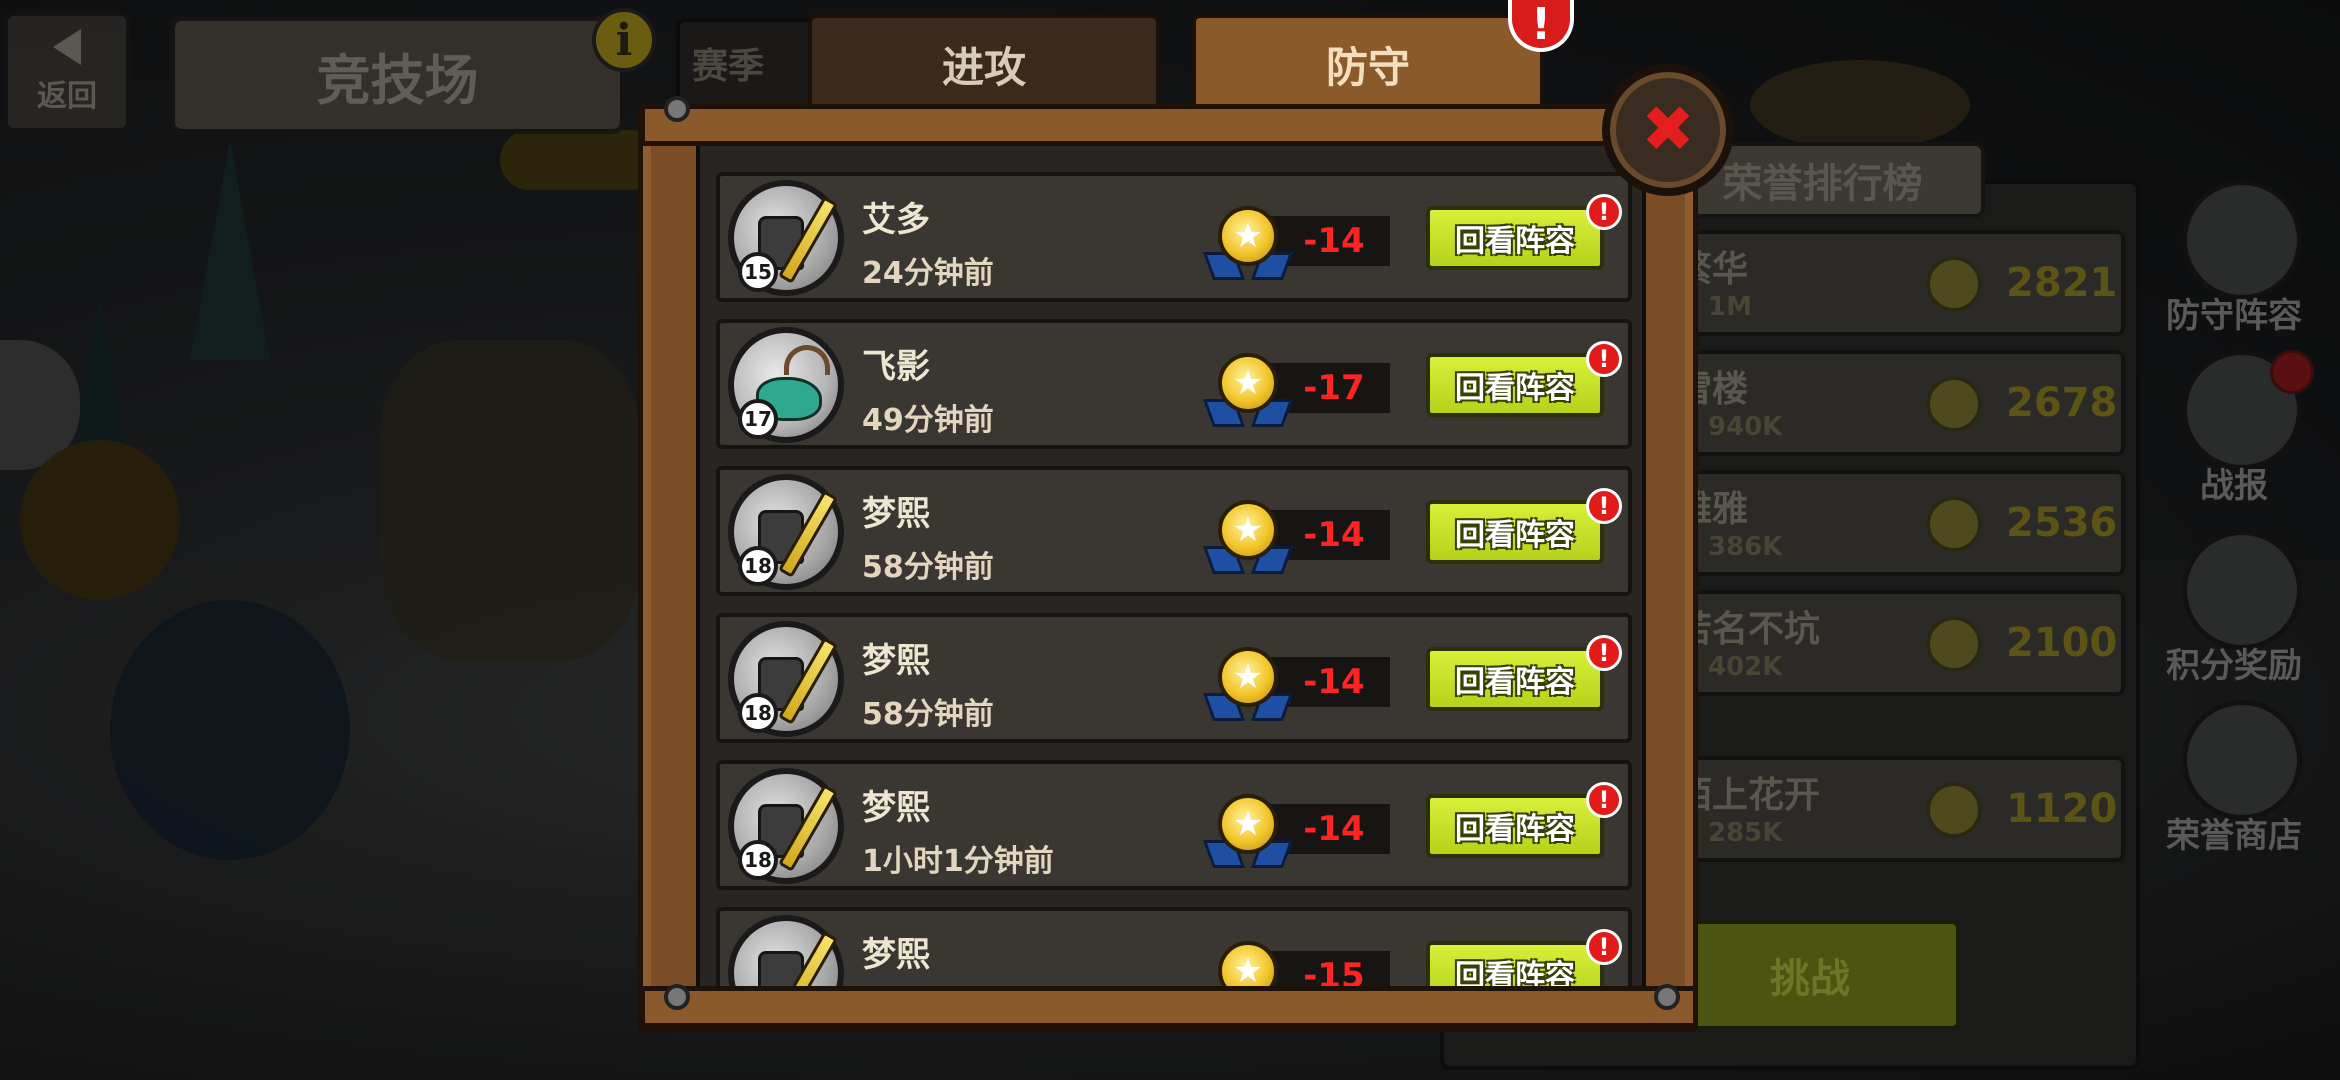  What do you see at coordinates (746, 63) in the screenshot?
I see `season-tag: 赛季` at bounding box center [746, 63].